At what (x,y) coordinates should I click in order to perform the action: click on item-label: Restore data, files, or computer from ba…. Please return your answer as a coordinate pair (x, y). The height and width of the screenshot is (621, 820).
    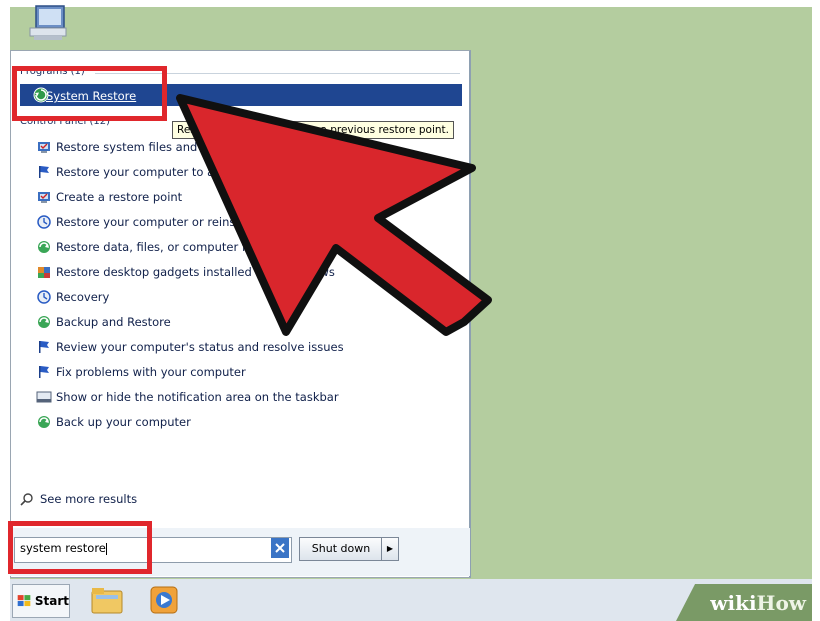
    Looking at the image, I should click on (185, 247).